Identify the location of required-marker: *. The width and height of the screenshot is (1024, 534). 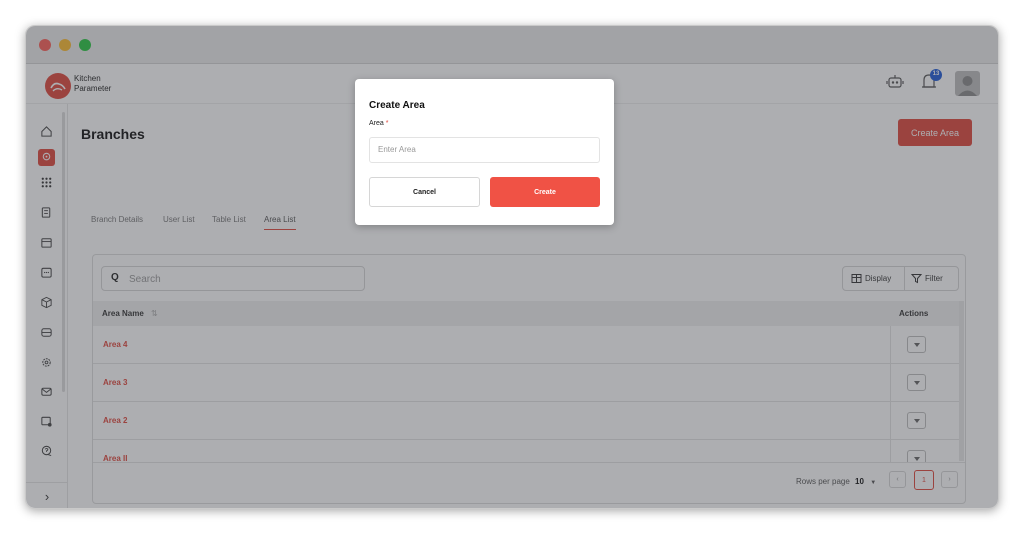
(387, 123).